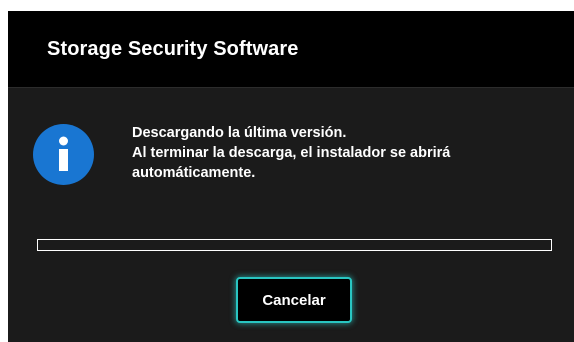 The height and width of the screenshot is (342, 574). What do you see at coordinates (239, 133) in the screenshot?
I see `message-line-1: Descargando la última versión.` at bounding box center [239, 133].